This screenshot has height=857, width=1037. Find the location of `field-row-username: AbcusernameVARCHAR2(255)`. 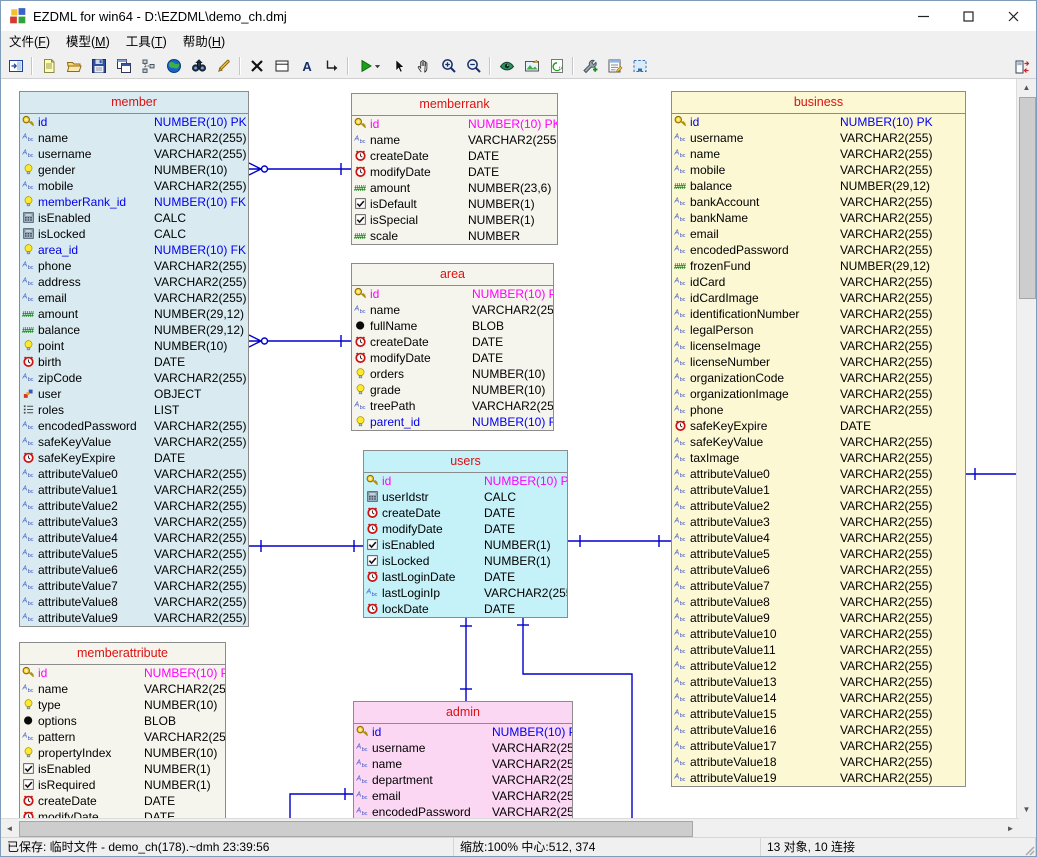

field-row-username: AbcusernameVARCHAR2(255) is located at coordinates (818, 138).